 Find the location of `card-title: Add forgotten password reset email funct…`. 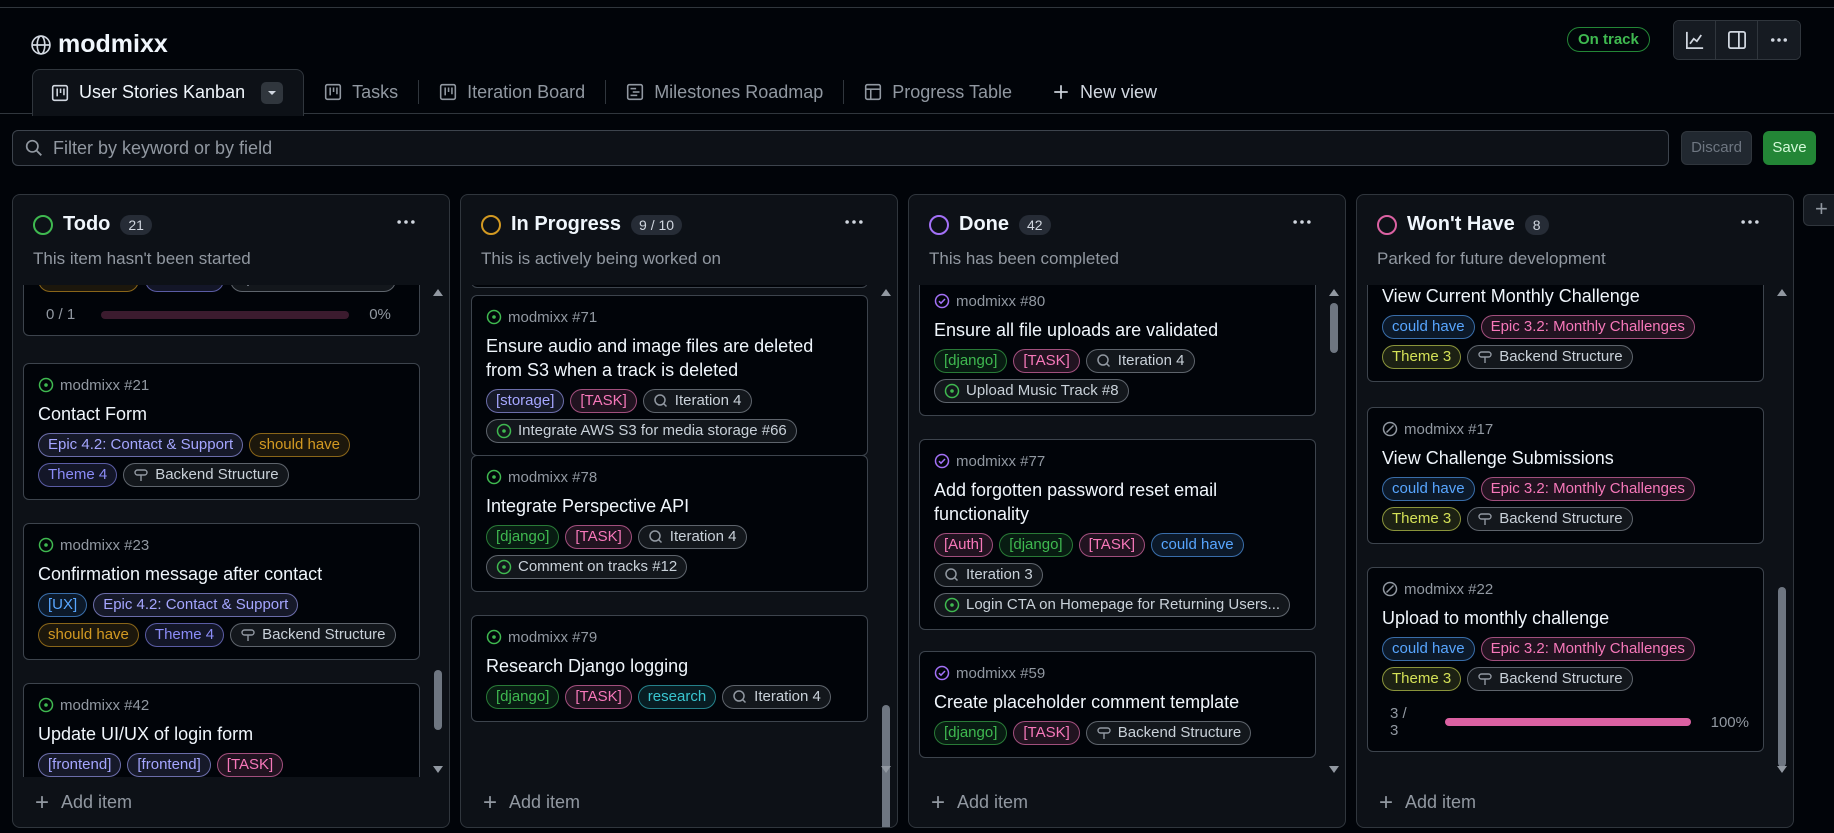

card-title: Add forgotten password reset email funct… is located at coordinates (1117, 502).